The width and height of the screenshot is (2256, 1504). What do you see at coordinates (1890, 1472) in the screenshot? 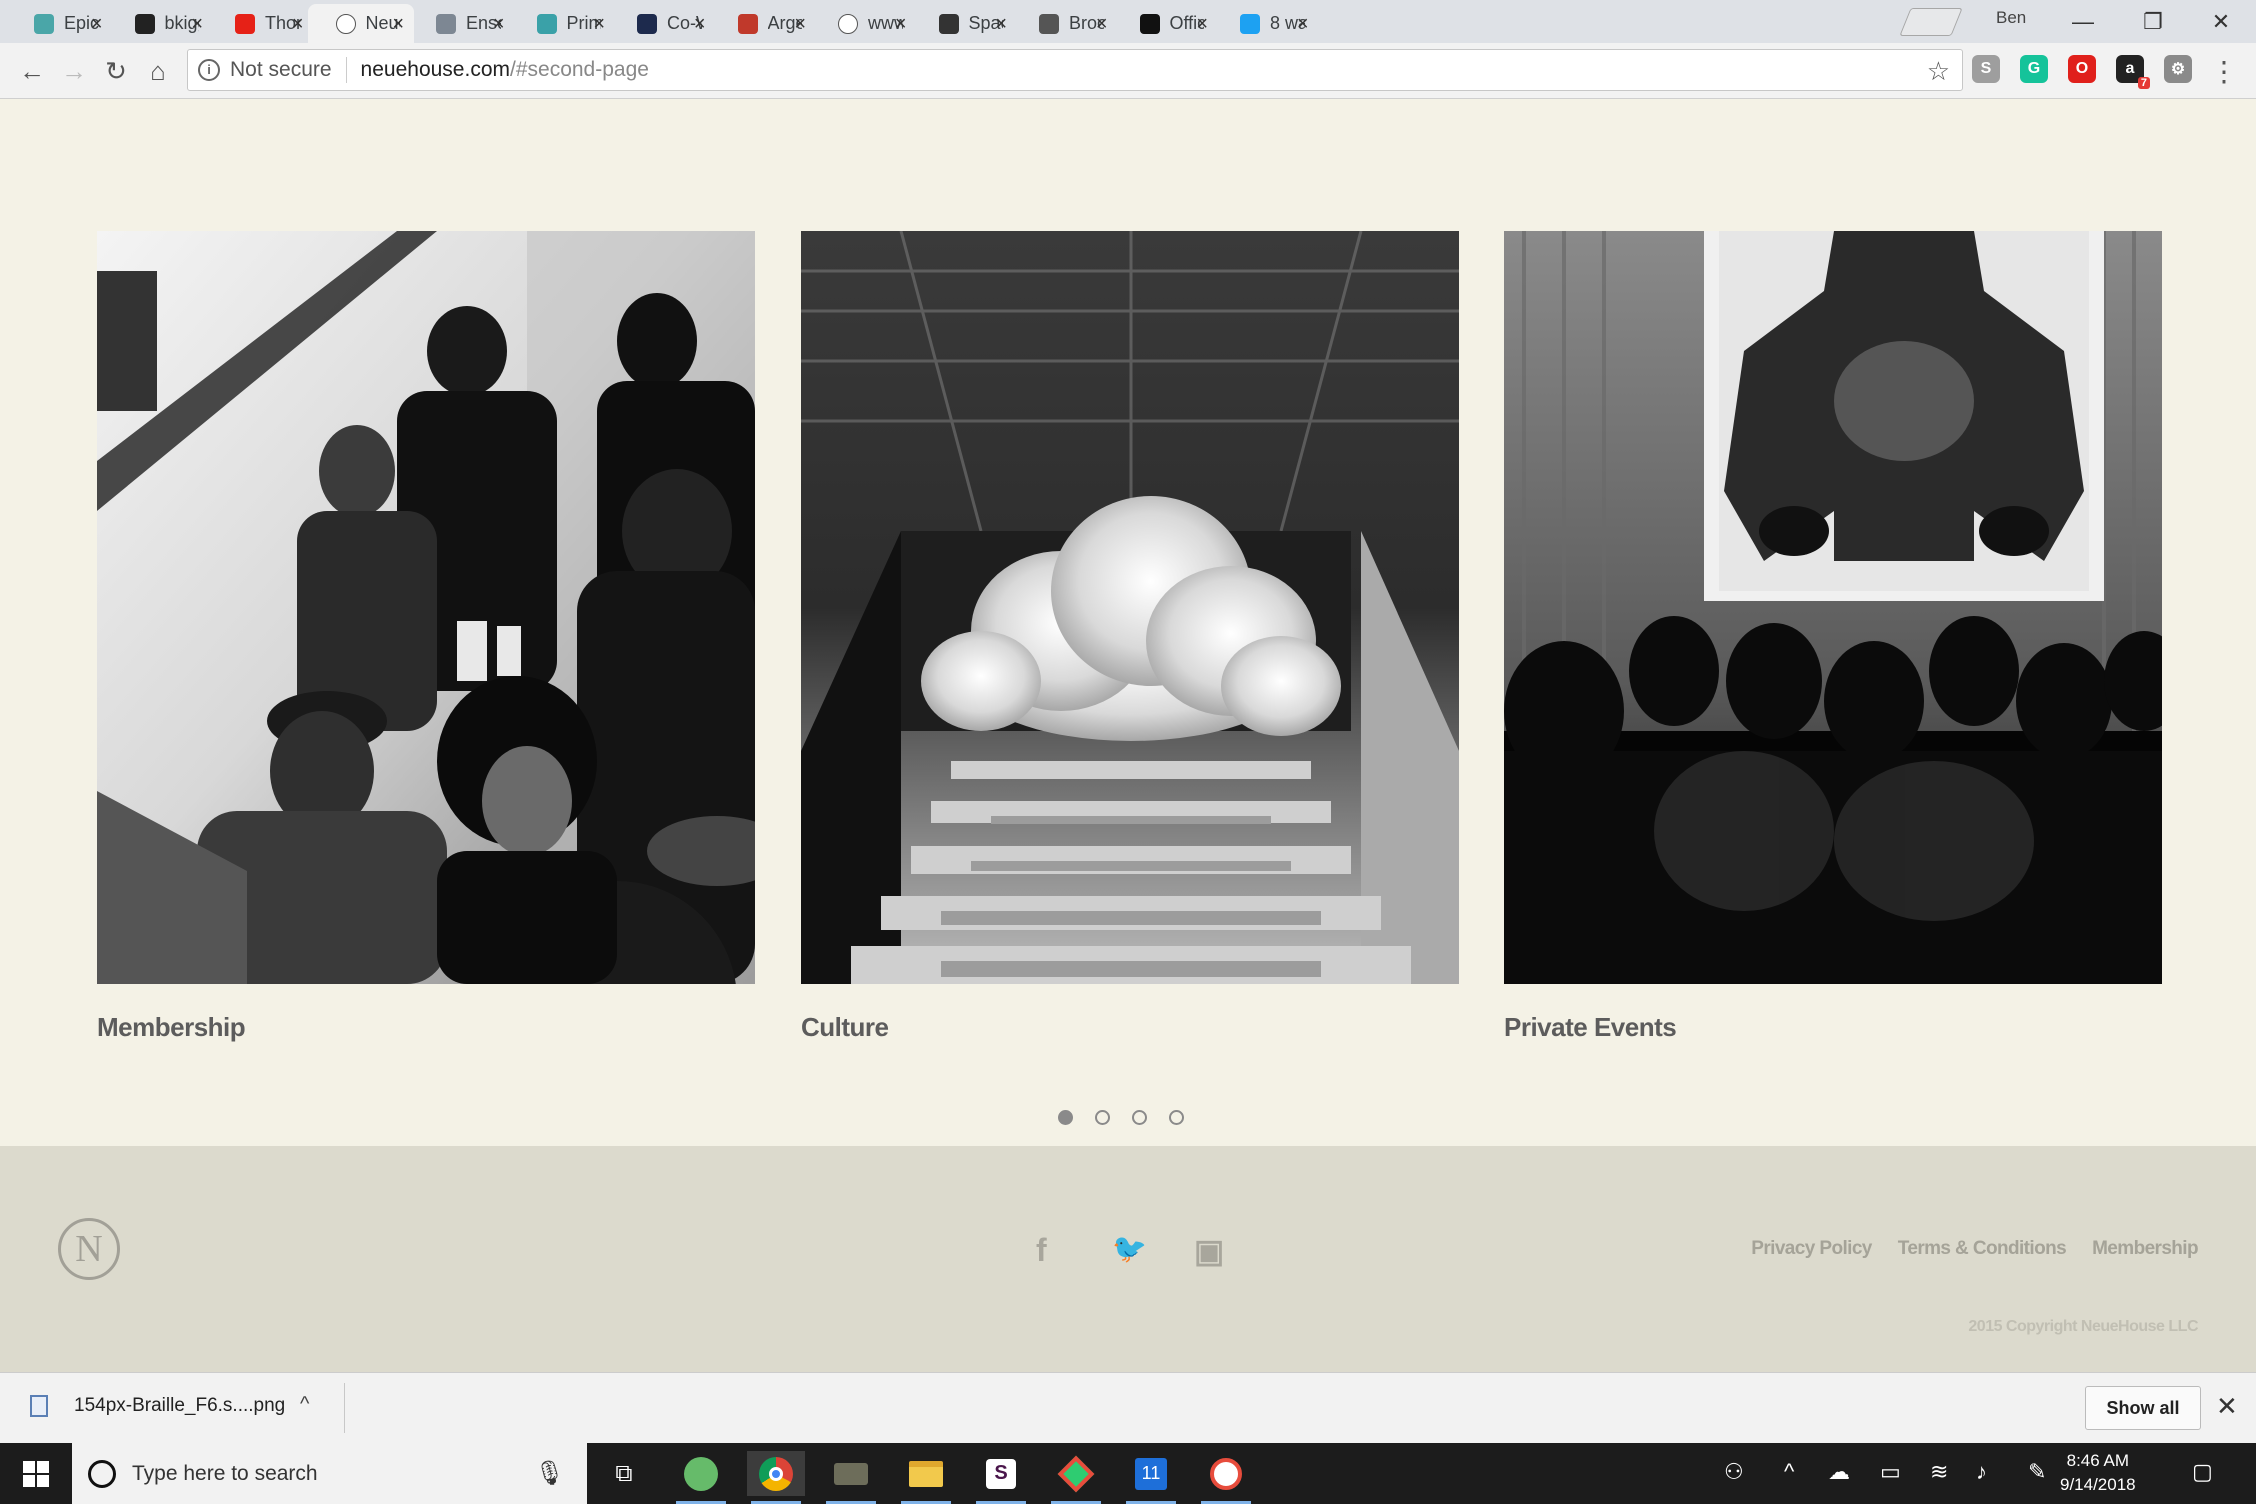
I see `battery-icon: ▭` at bounding box center [1890, 1472].